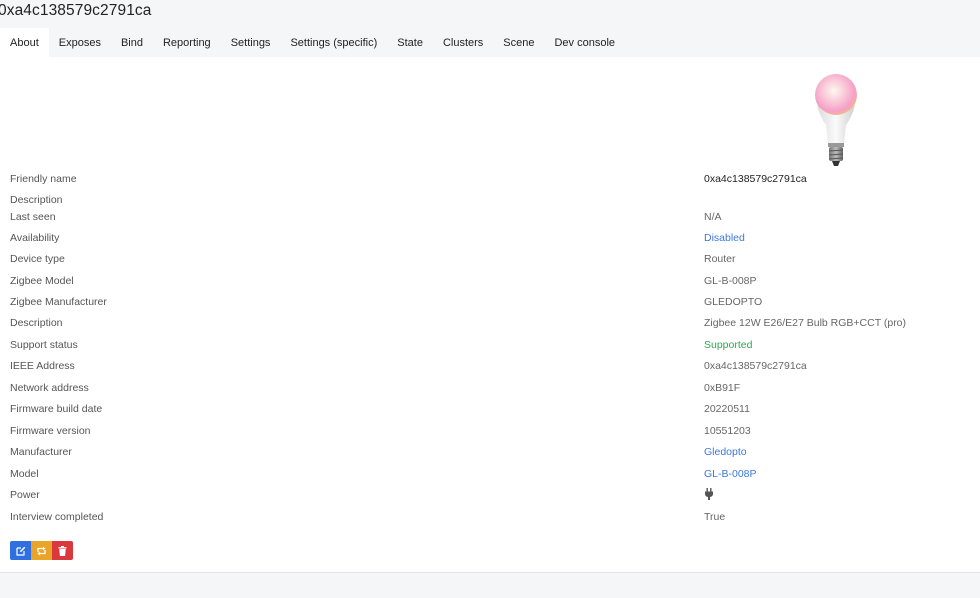 This screenshot has height=598, width=980. Describe the element at coordinates (24, 42) in the screenshot. I see `tab-about: About` at that location.